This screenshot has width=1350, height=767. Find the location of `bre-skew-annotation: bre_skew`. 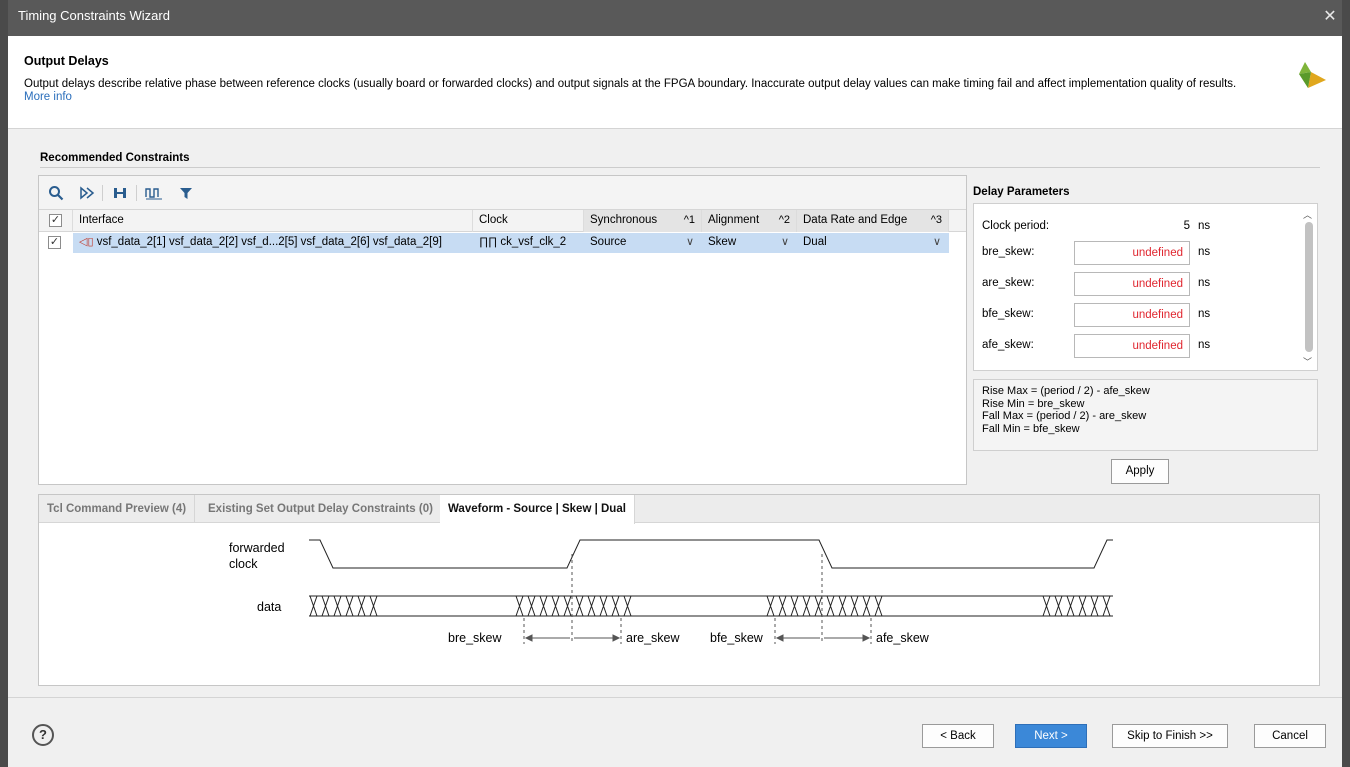

bre-skew-annotation: bre_skew is located at coordinates (475, 638).